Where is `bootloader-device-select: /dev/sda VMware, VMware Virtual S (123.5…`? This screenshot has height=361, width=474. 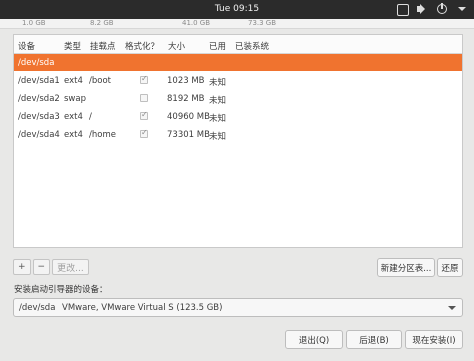
bootloader-device-select: /dev/sda VMware, VMware Virtual S (123.5… is located at coordinates (238, 307).